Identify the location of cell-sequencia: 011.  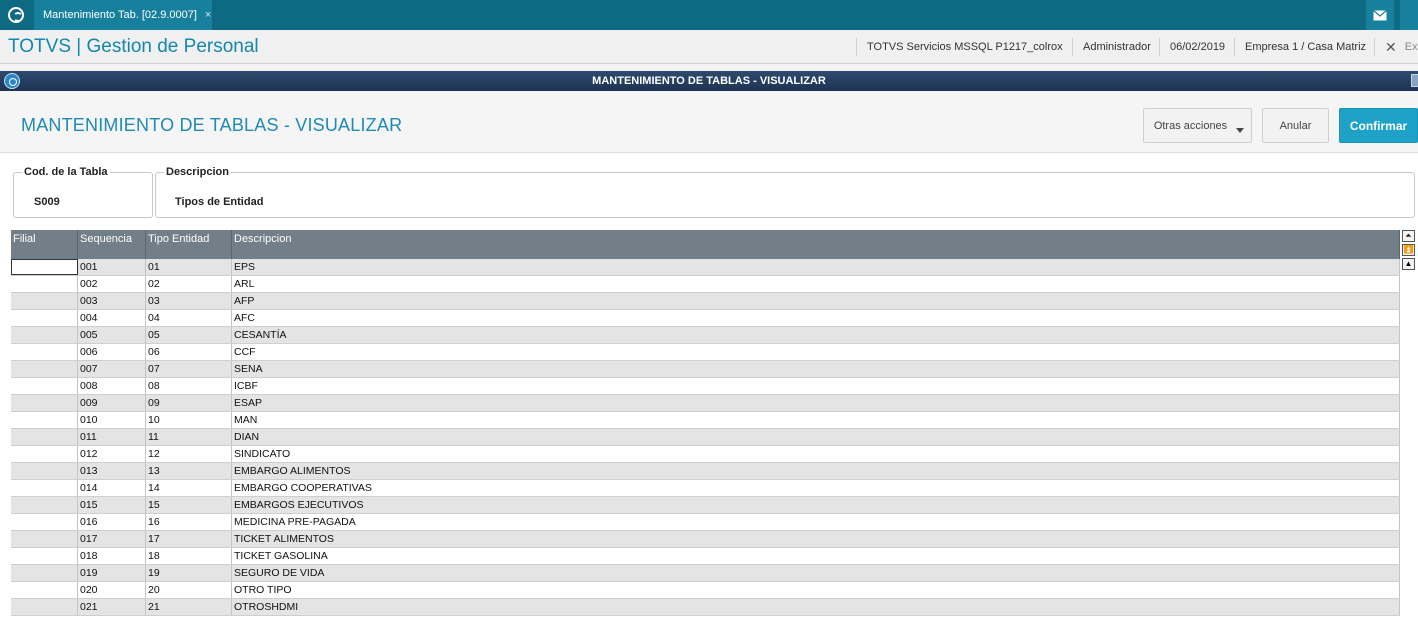
(112, 437).